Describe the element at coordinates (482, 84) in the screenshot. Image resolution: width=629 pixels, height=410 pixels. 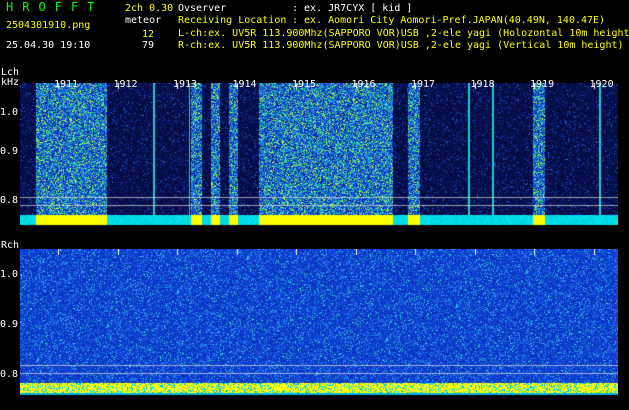
I see `hour-label-1918: 1918` at that location.